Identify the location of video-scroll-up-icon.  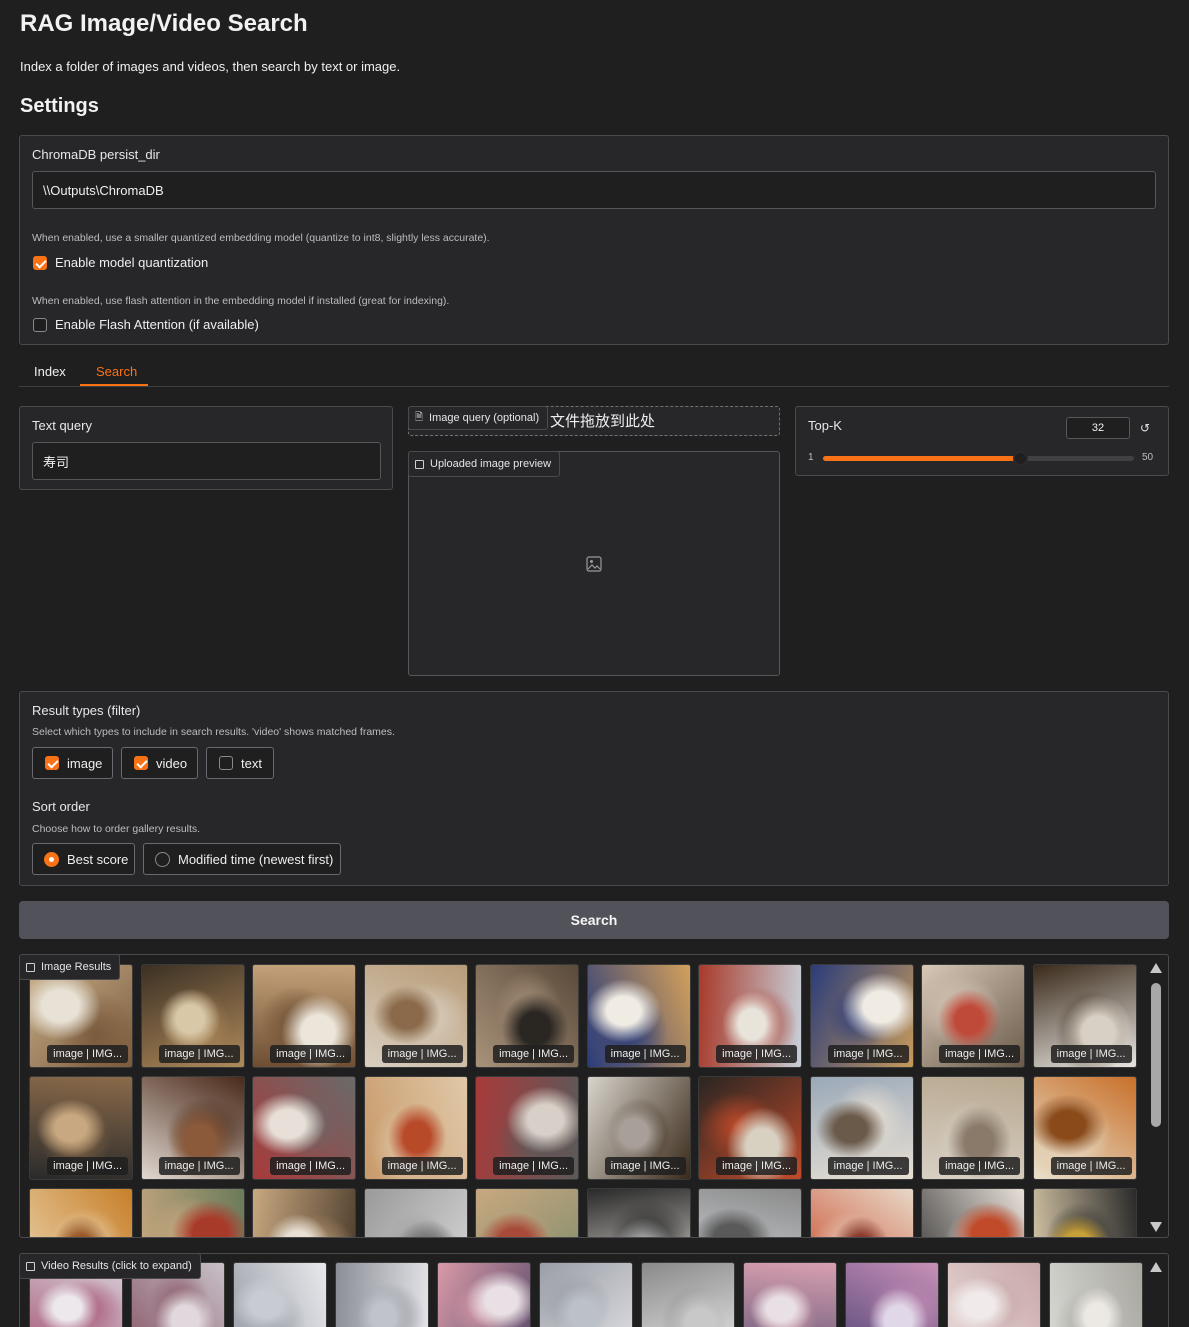
(1156, 1267).